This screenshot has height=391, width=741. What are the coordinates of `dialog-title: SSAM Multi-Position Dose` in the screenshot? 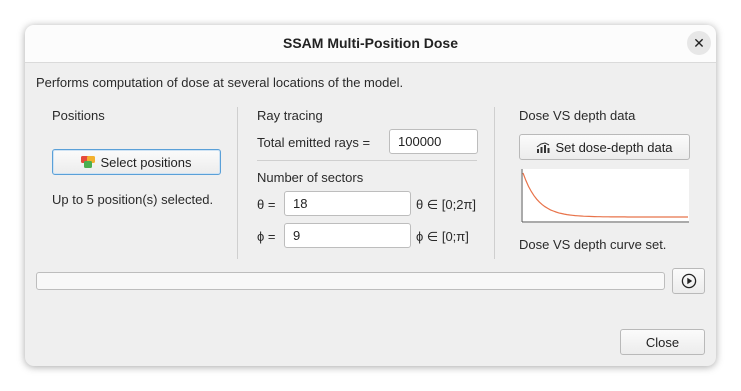 It's located at (370, 43).